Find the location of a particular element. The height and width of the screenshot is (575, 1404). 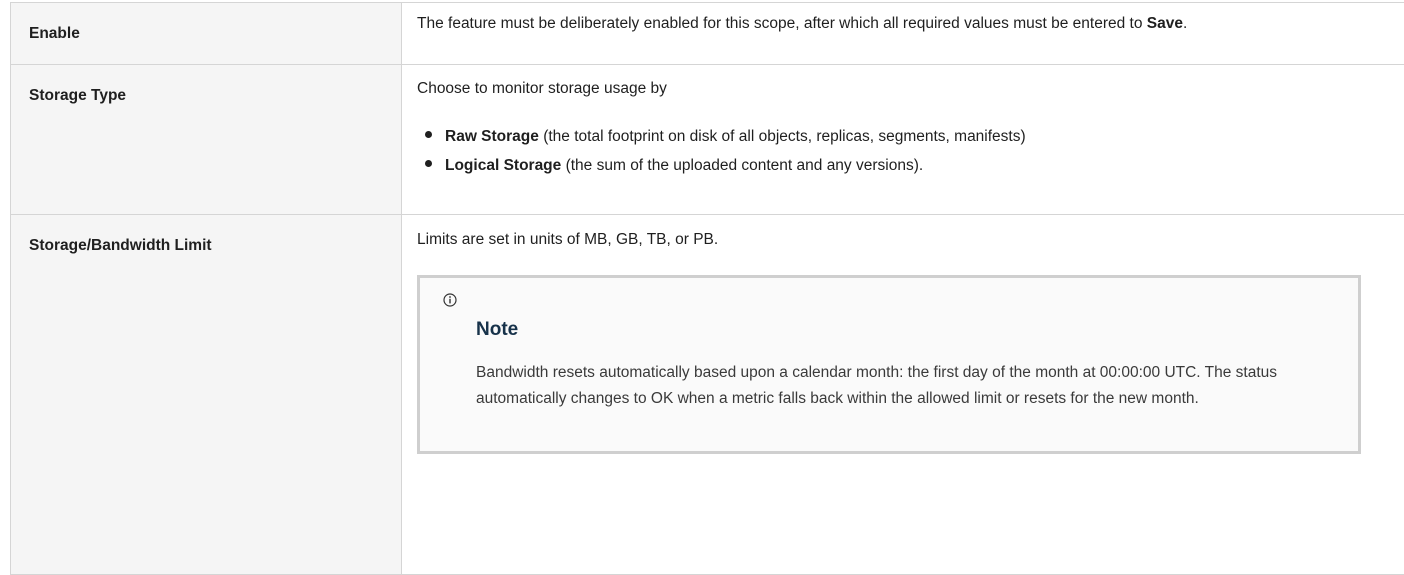

save-term: Save is located at coordinates (1165, 23).